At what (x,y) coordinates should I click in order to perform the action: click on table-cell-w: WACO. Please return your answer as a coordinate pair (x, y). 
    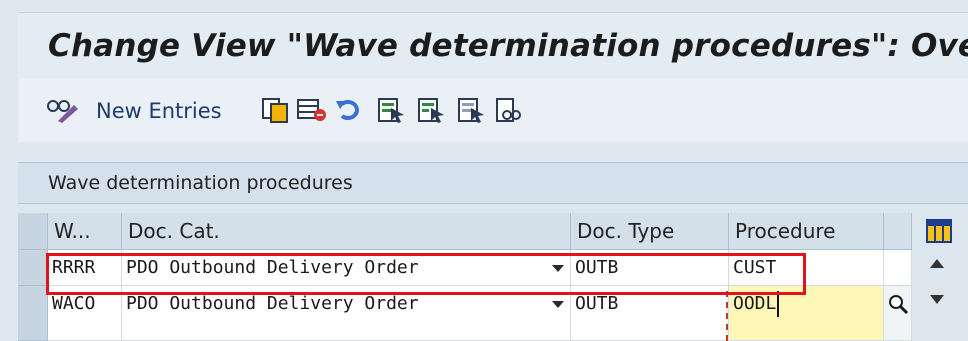
    Looking at the image, I should click on (85, 313).